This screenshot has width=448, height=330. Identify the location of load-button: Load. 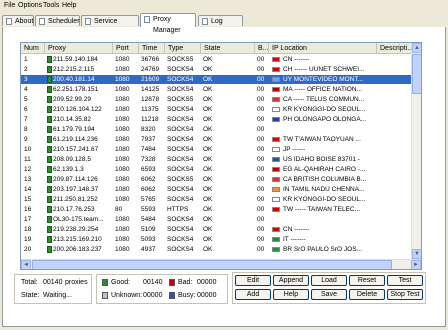
(329, 280).